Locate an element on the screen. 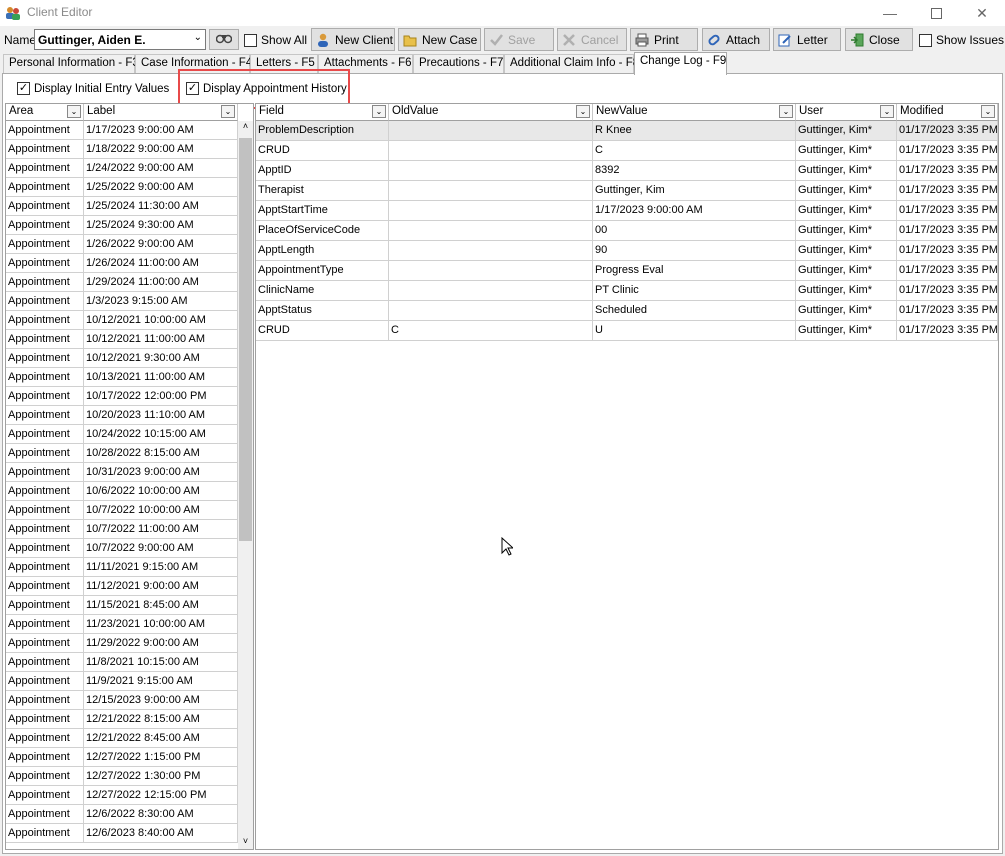 The height and width of the screenshot is (856, 1005). new-case-label: New Case is located at coordinates (450, 39).